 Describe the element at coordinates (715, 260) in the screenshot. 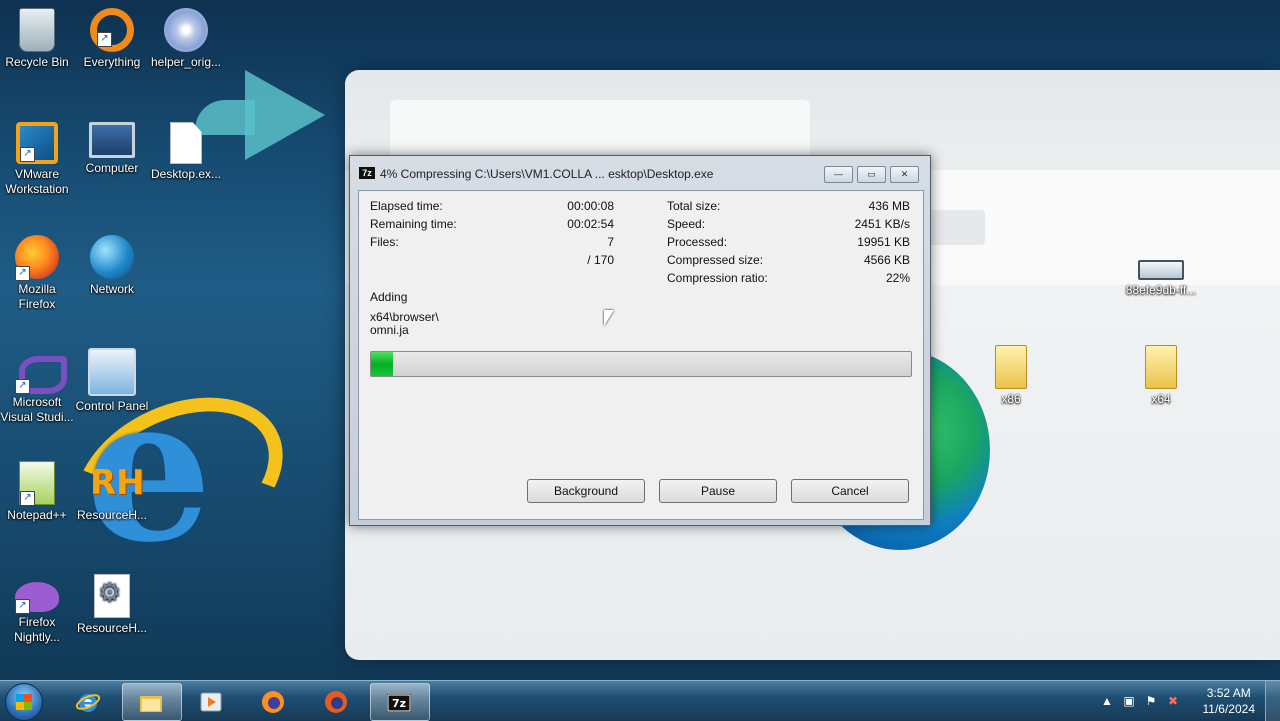

I see `compressed-size-label: Compressed size:` at that location.